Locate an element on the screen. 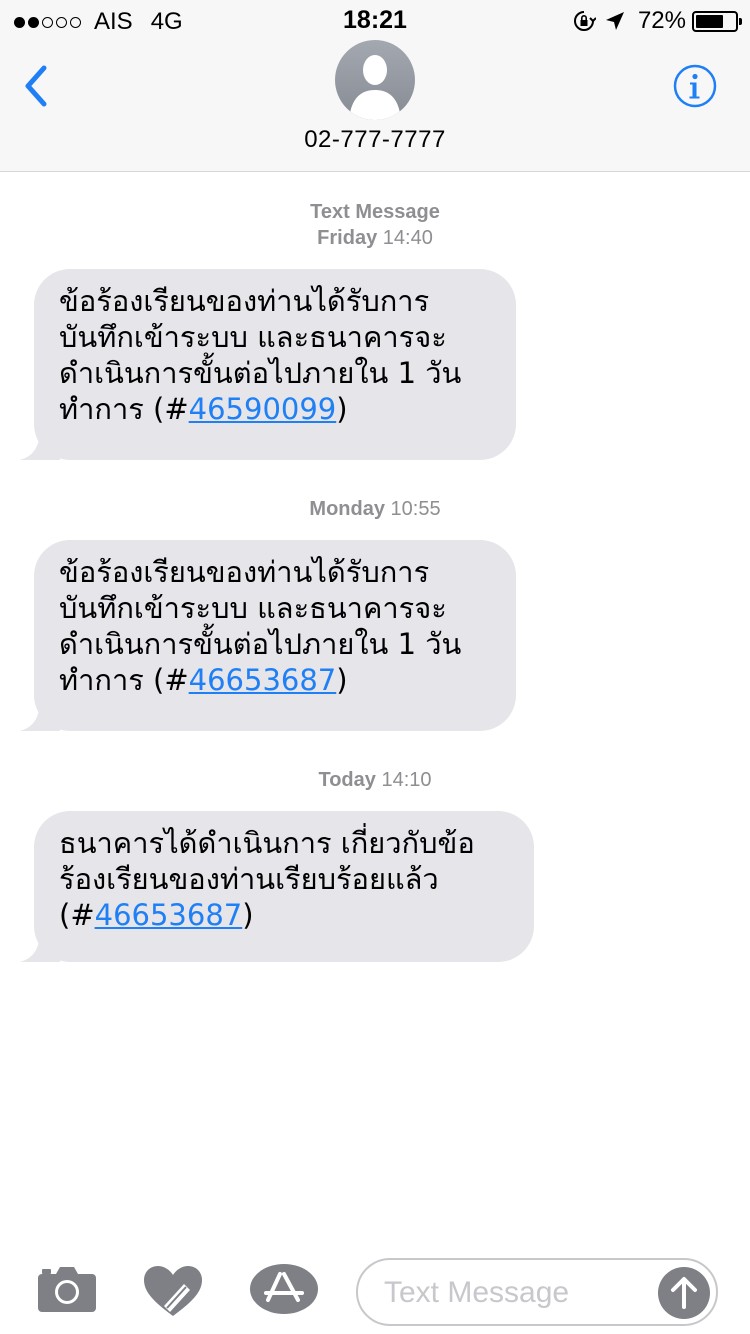 The width and height of the screenshot is (750, 1334). status-bar: AIS 4G 18:21 72% is located at coordinates (375, 20).